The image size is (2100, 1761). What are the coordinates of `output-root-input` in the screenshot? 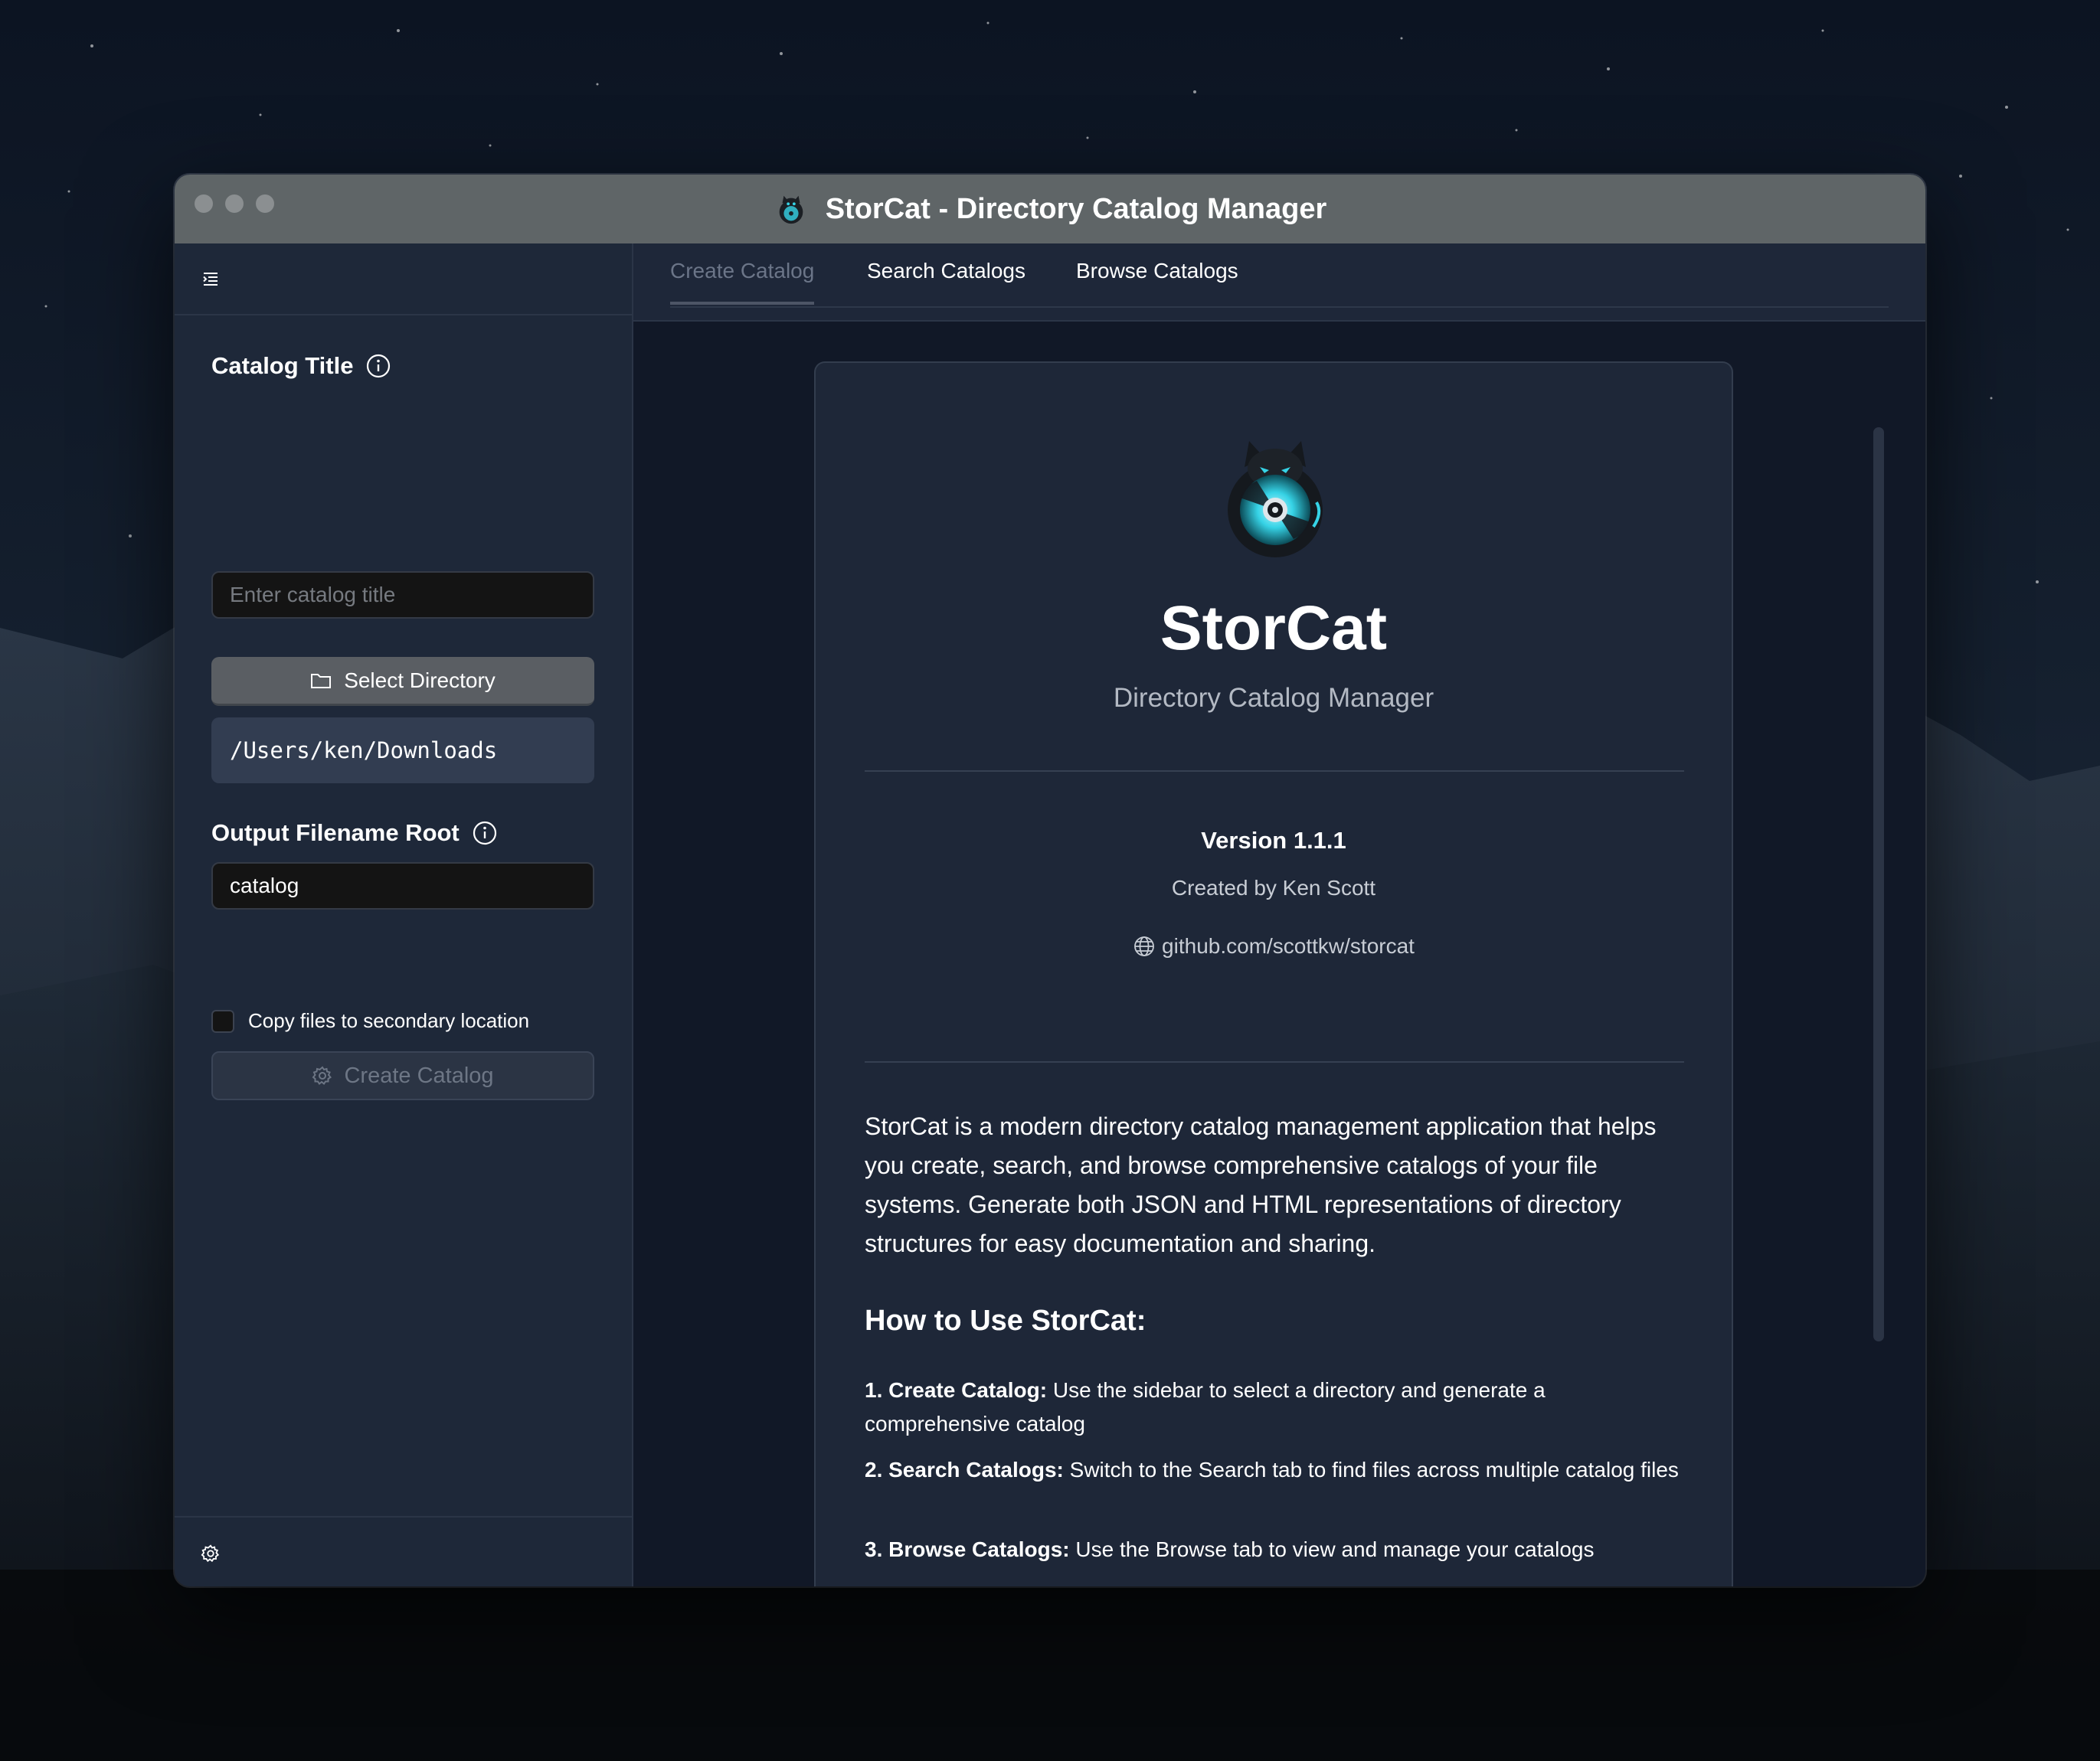 It's located at (402, 886).